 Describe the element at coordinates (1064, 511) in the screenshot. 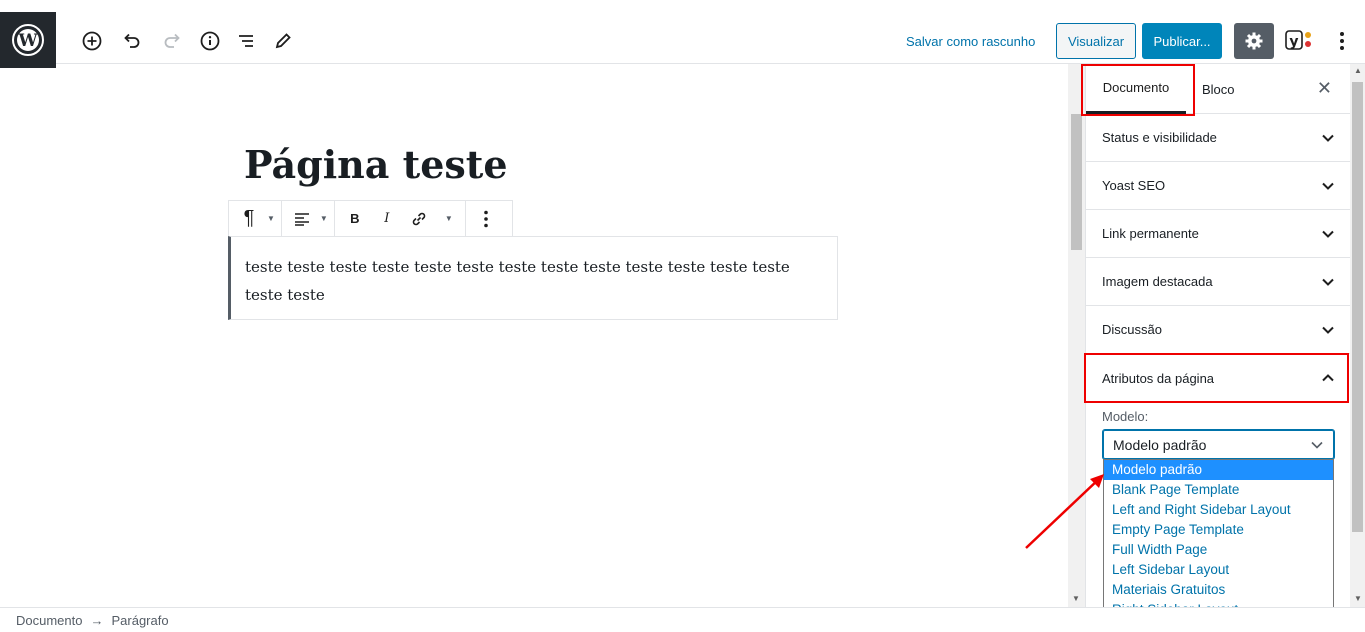

I see `annotation-arrow` at that location.